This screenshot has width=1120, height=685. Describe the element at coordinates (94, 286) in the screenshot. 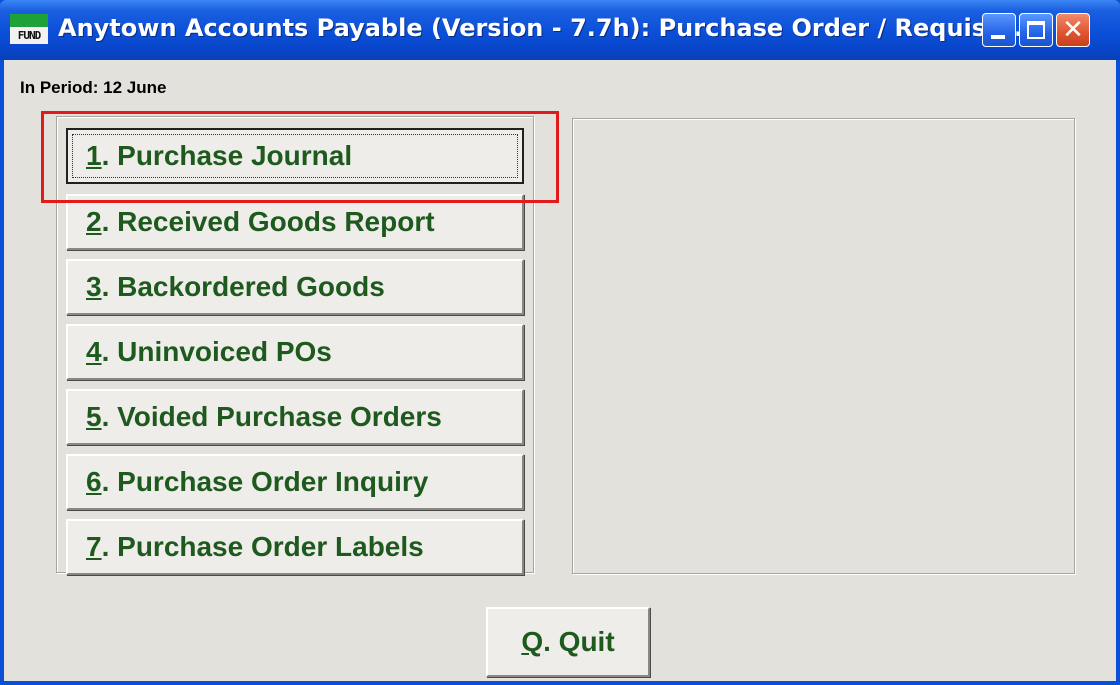

I see `hotkey: 3` at that location.